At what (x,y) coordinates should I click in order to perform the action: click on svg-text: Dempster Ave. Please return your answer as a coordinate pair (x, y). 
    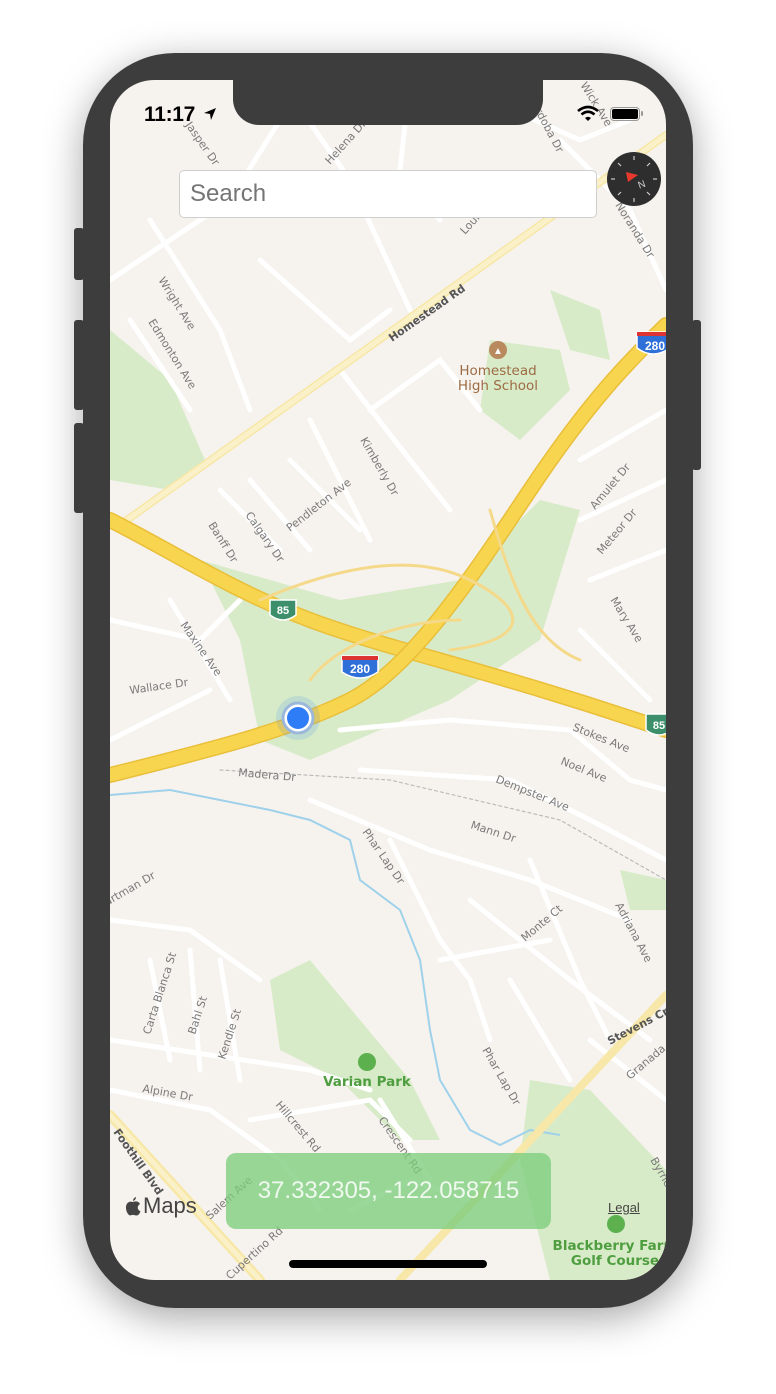
    Looking at the image, I should click on (532, 793).